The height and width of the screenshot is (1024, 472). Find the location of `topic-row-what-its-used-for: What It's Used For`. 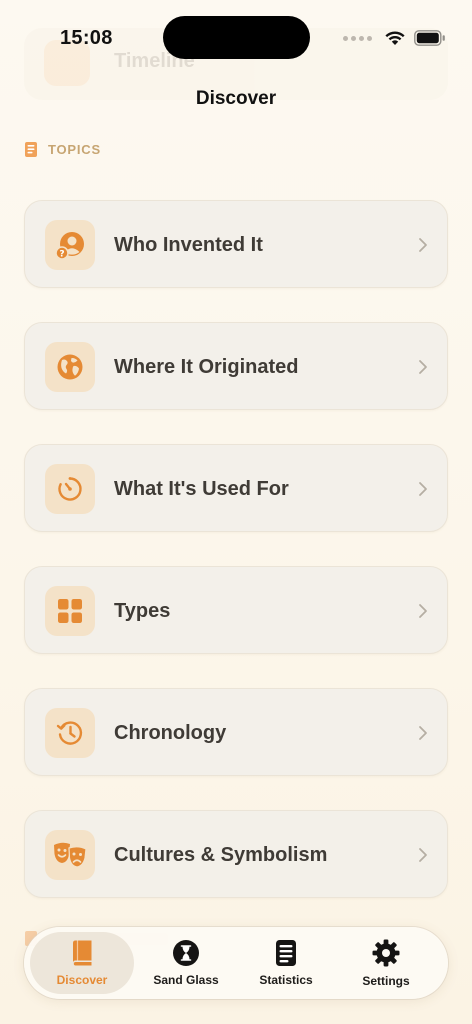

topic-row-what-its-used-for: What It's Used For is located at coordinates (236, 488).